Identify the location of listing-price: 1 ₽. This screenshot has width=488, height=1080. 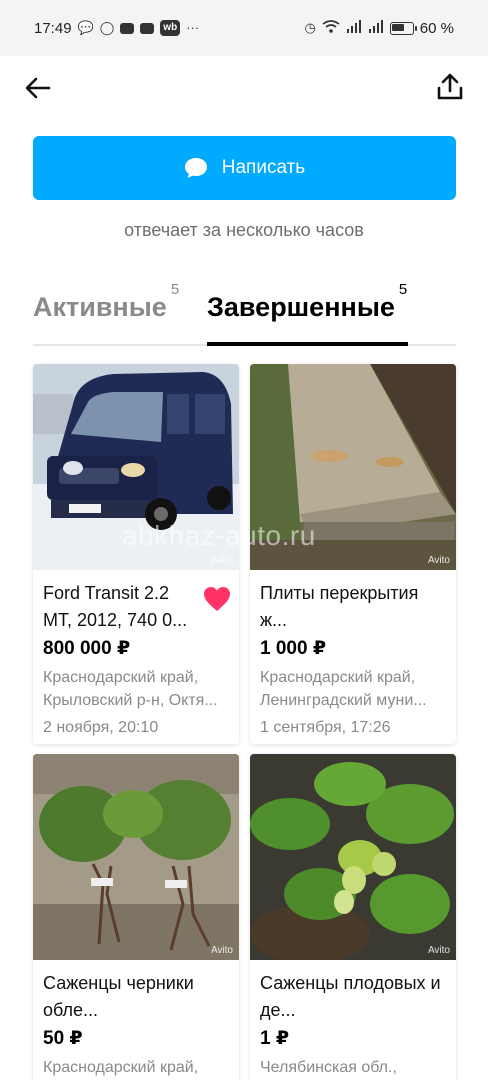
(275, 1038).